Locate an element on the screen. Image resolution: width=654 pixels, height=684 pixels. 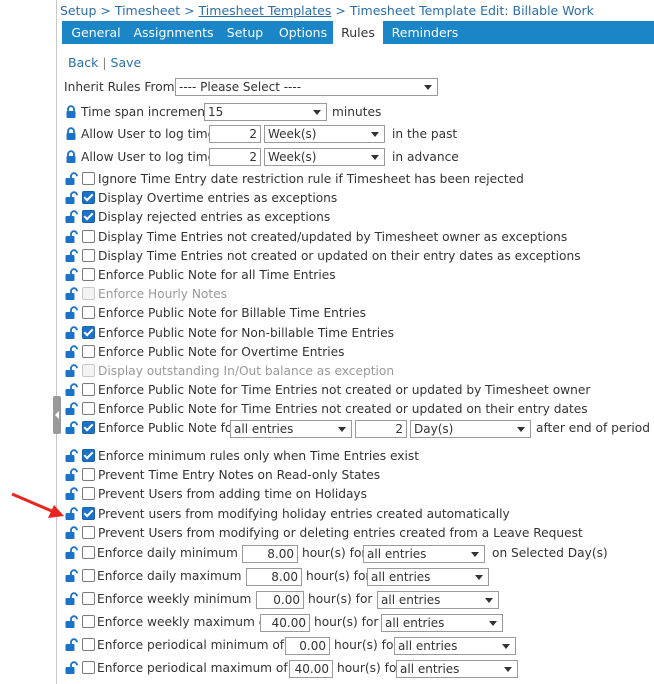
tab-rules: Rules is located at coordinates (358, 32).